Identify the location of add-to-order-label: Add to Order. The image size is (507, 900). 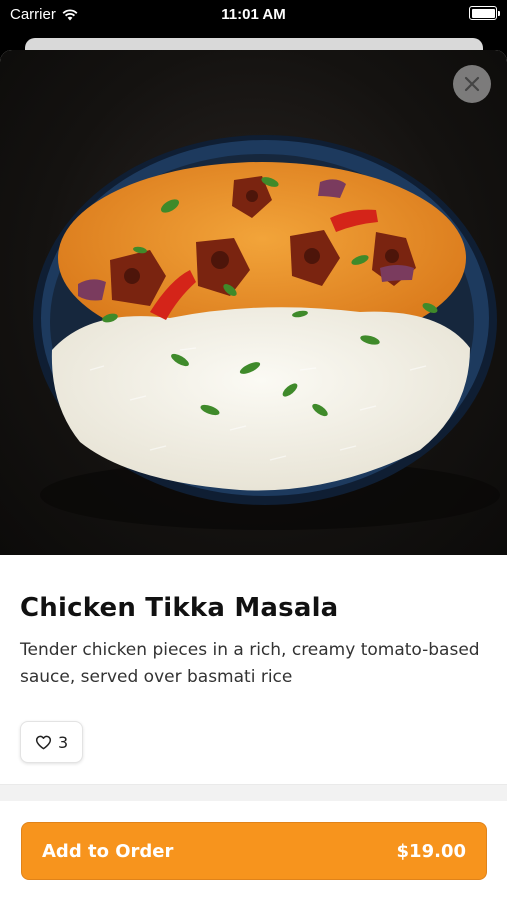
(108, 851).